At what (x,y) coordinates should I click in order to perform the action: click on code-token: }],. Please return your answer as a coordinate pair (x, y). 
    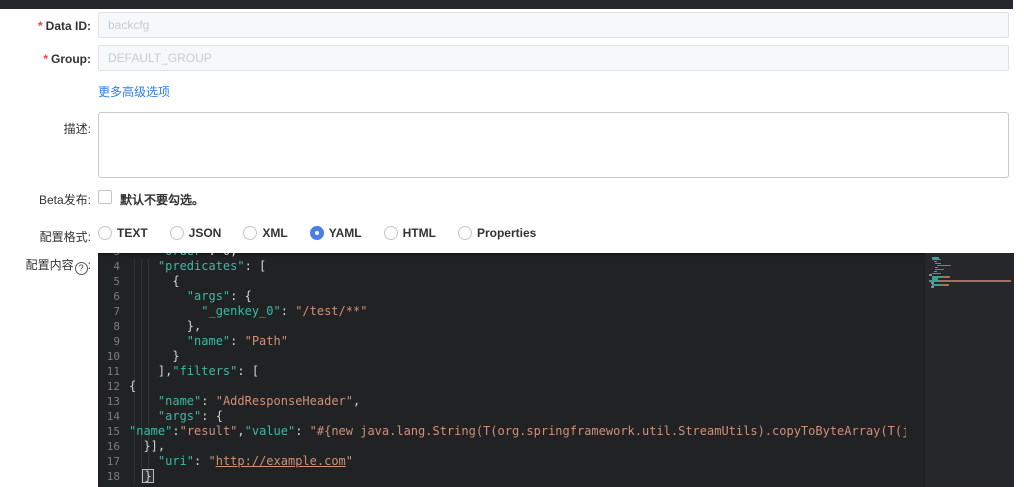
    Looking at the image, I should click on (147, 446).